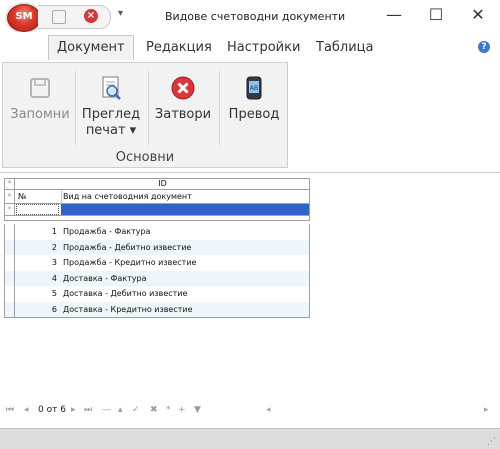  Describe the element at coordinates (197, 410) in the screenshot. I see `filter-icon: ▼` at that location.